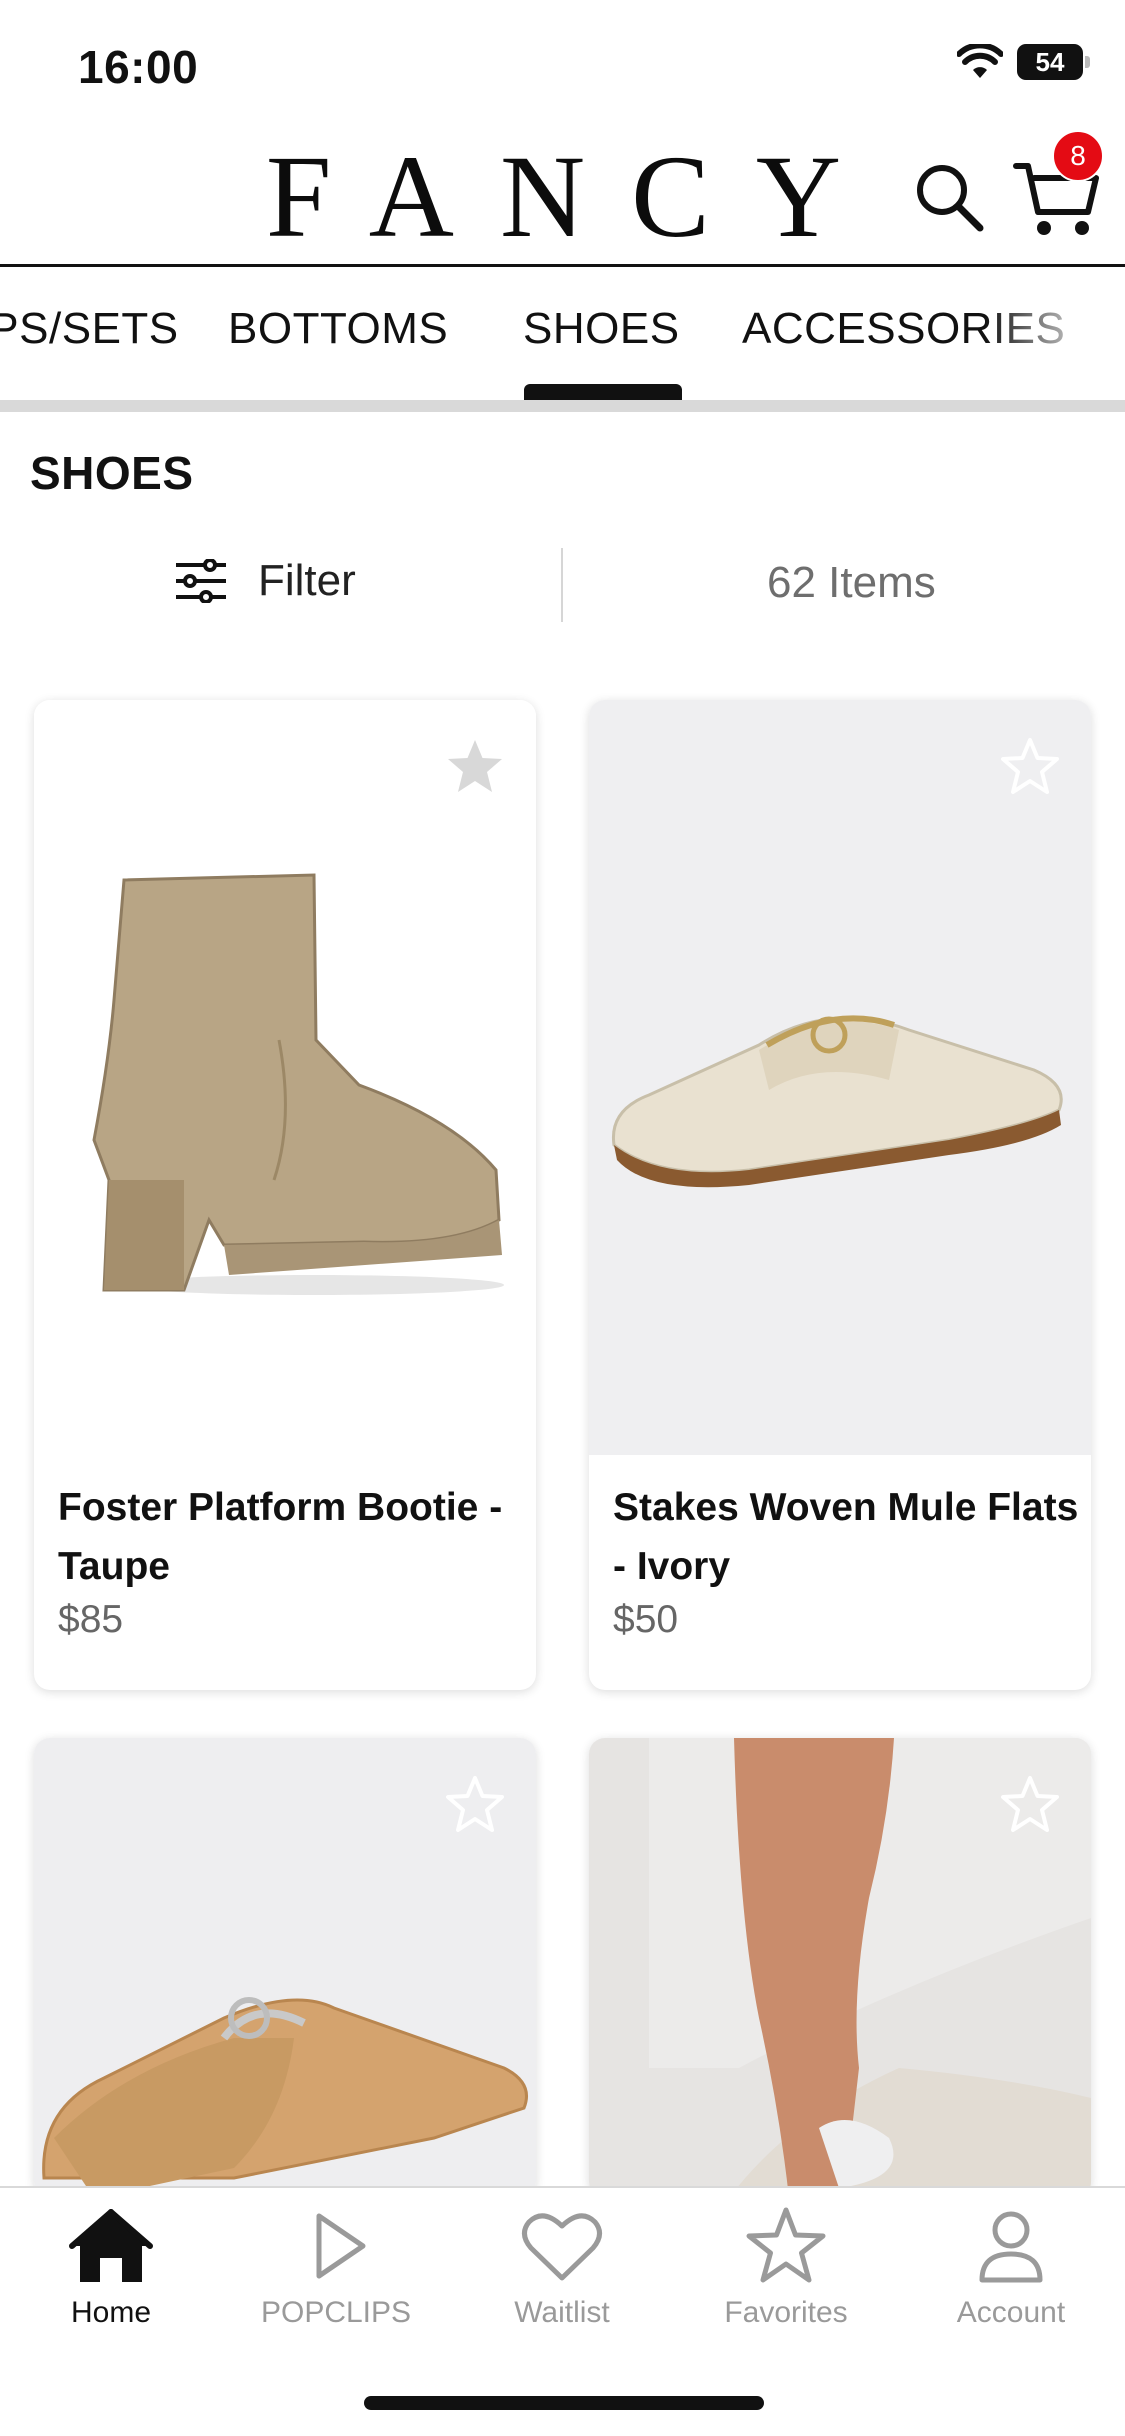 Image resolution: width=1125 pixels, height=2436 pixels. I want to click on nav-account: Account, so click(1011, 2268).